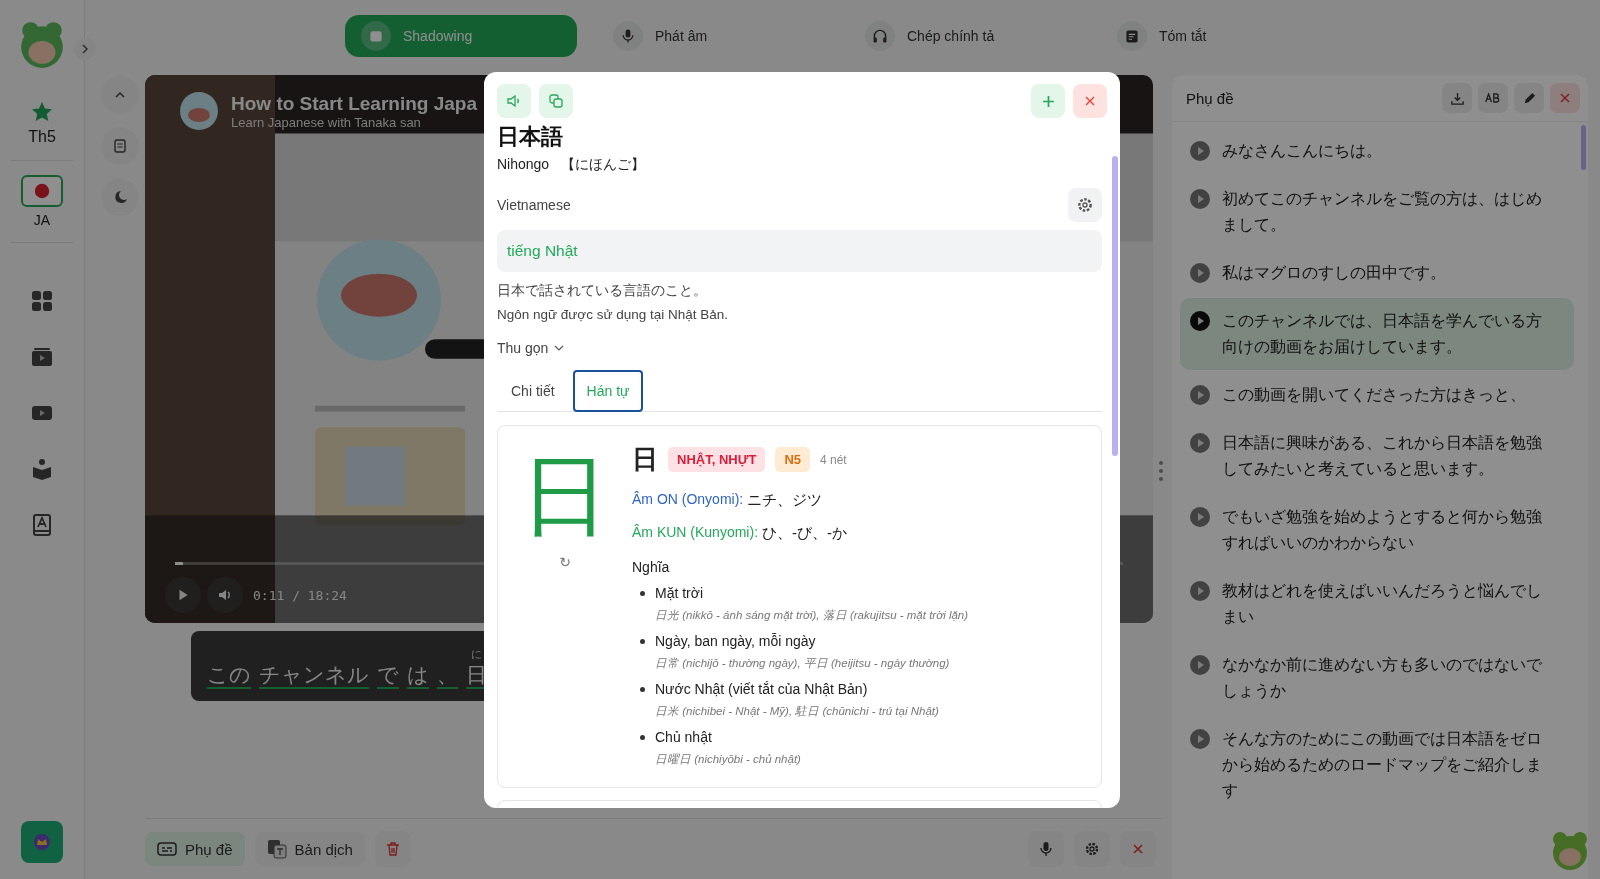 Image resolution: width=1600 pixels, height=879 pixels. What do you see at coordinates (42, 112) in the screenshot?
I see `star-icon` at bounding box center [42, 112].